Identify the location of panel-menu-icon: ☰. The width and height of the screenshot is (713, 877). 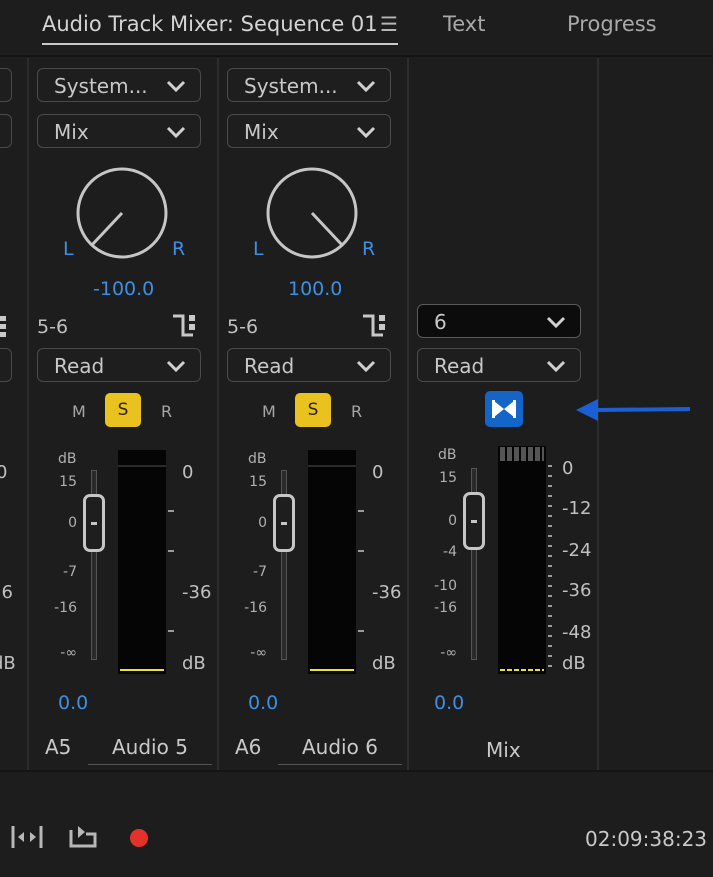
(389, 24).